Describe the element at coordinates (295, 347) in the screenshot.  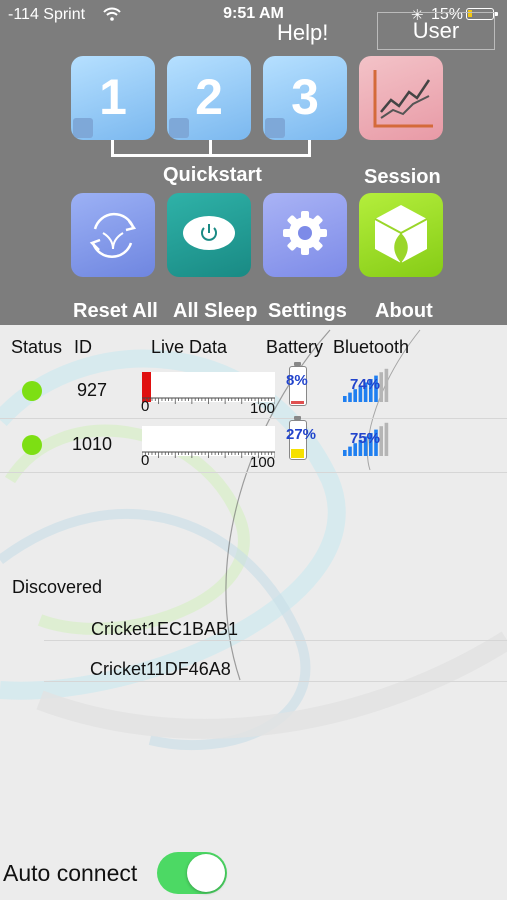
I see `battery-header: Battery` at that location.